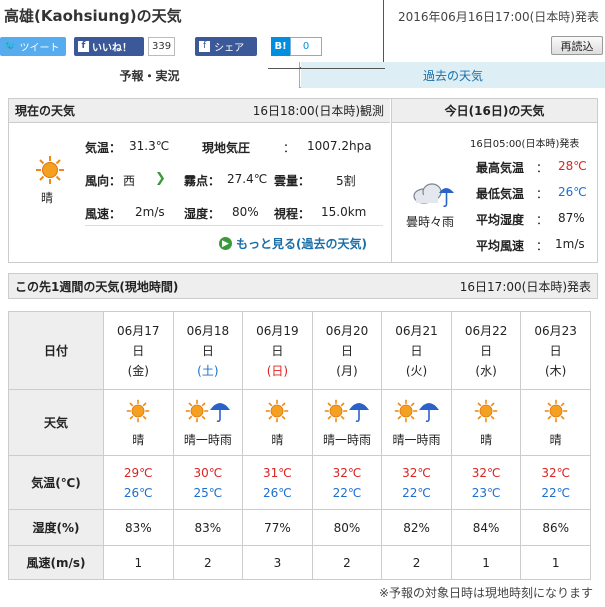 Image resolution: width=605 pixels, height=607 pixels. What do you see at coordinates (293, 243) in the screenshot?
I see `more-link: ▶ もっと見る(過去の天気)` at bounding box center [293, 243].